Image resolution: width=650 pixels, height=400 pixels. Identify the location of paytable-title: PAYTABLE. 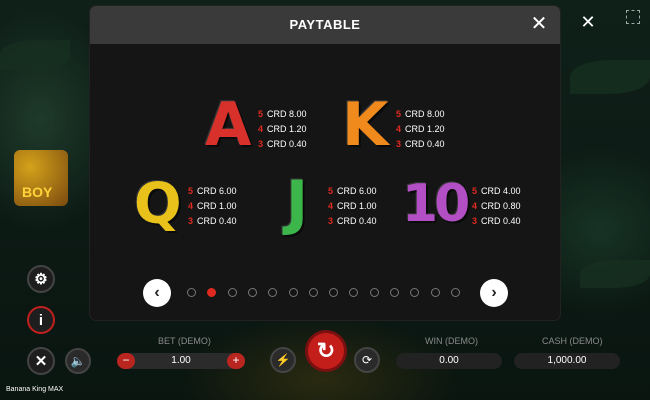
(325, 24).